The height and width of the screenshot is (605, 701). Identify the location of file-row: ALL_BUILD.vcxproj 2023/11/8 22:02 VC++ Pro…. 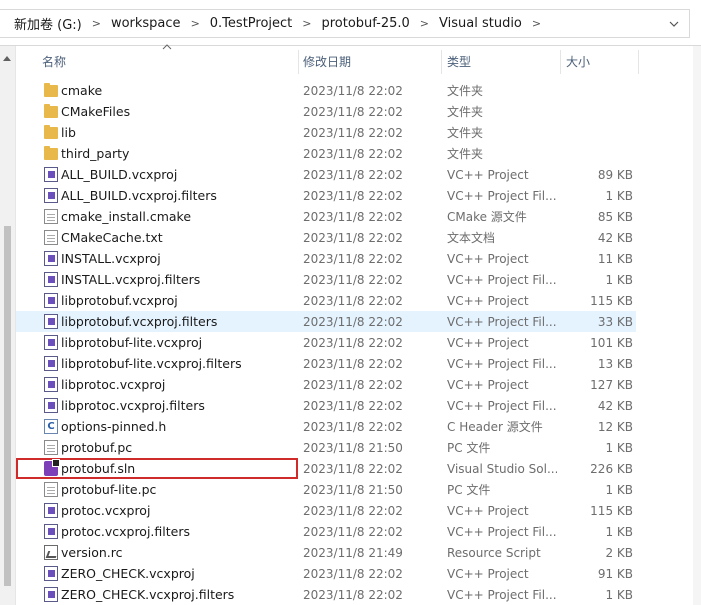
(358, 174).